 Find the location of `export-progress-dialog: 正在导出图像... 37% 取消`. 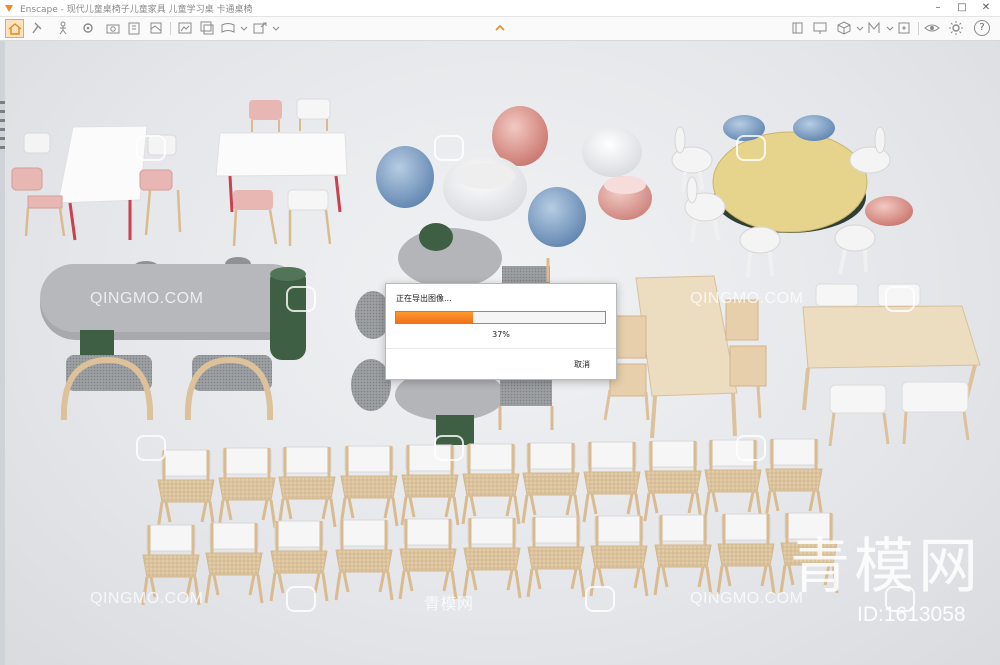

export-progress-dialog: 正在导出图像... 37% 取消 is located at coordinates (501, 331).